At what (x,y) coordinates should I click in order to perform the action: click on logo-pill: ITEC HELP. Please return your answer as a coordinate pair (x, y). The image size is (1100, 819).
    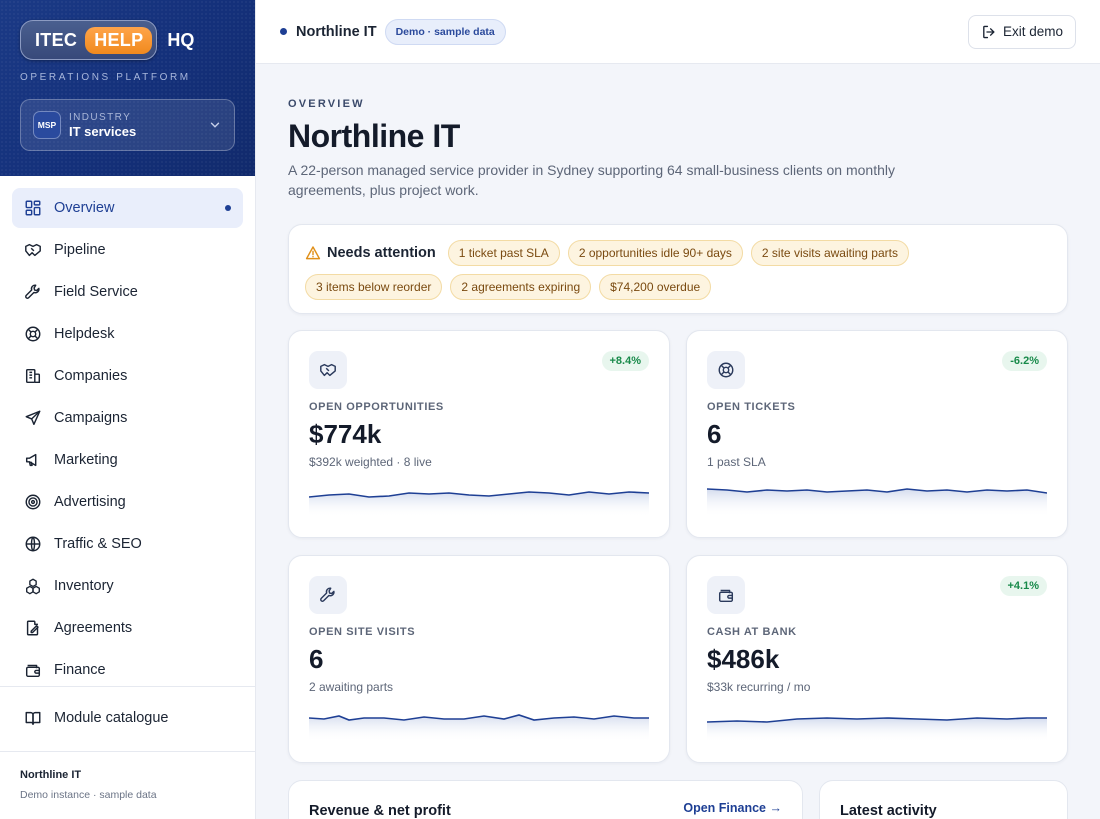
    Looking at the image, I should click on (89, 40).